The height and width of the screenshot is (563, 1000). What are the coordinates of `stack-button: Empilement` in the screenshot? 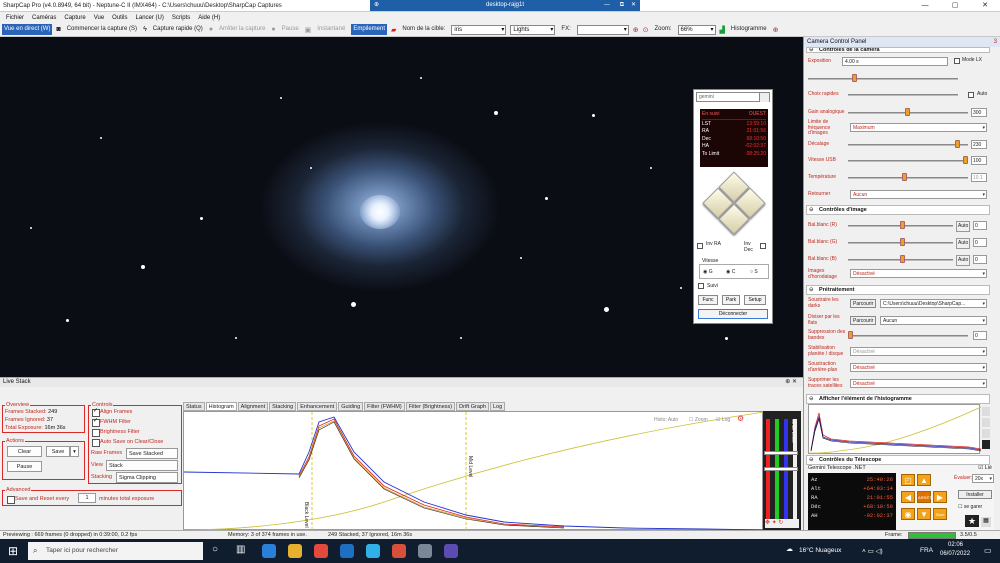 It's located at (369, 29).